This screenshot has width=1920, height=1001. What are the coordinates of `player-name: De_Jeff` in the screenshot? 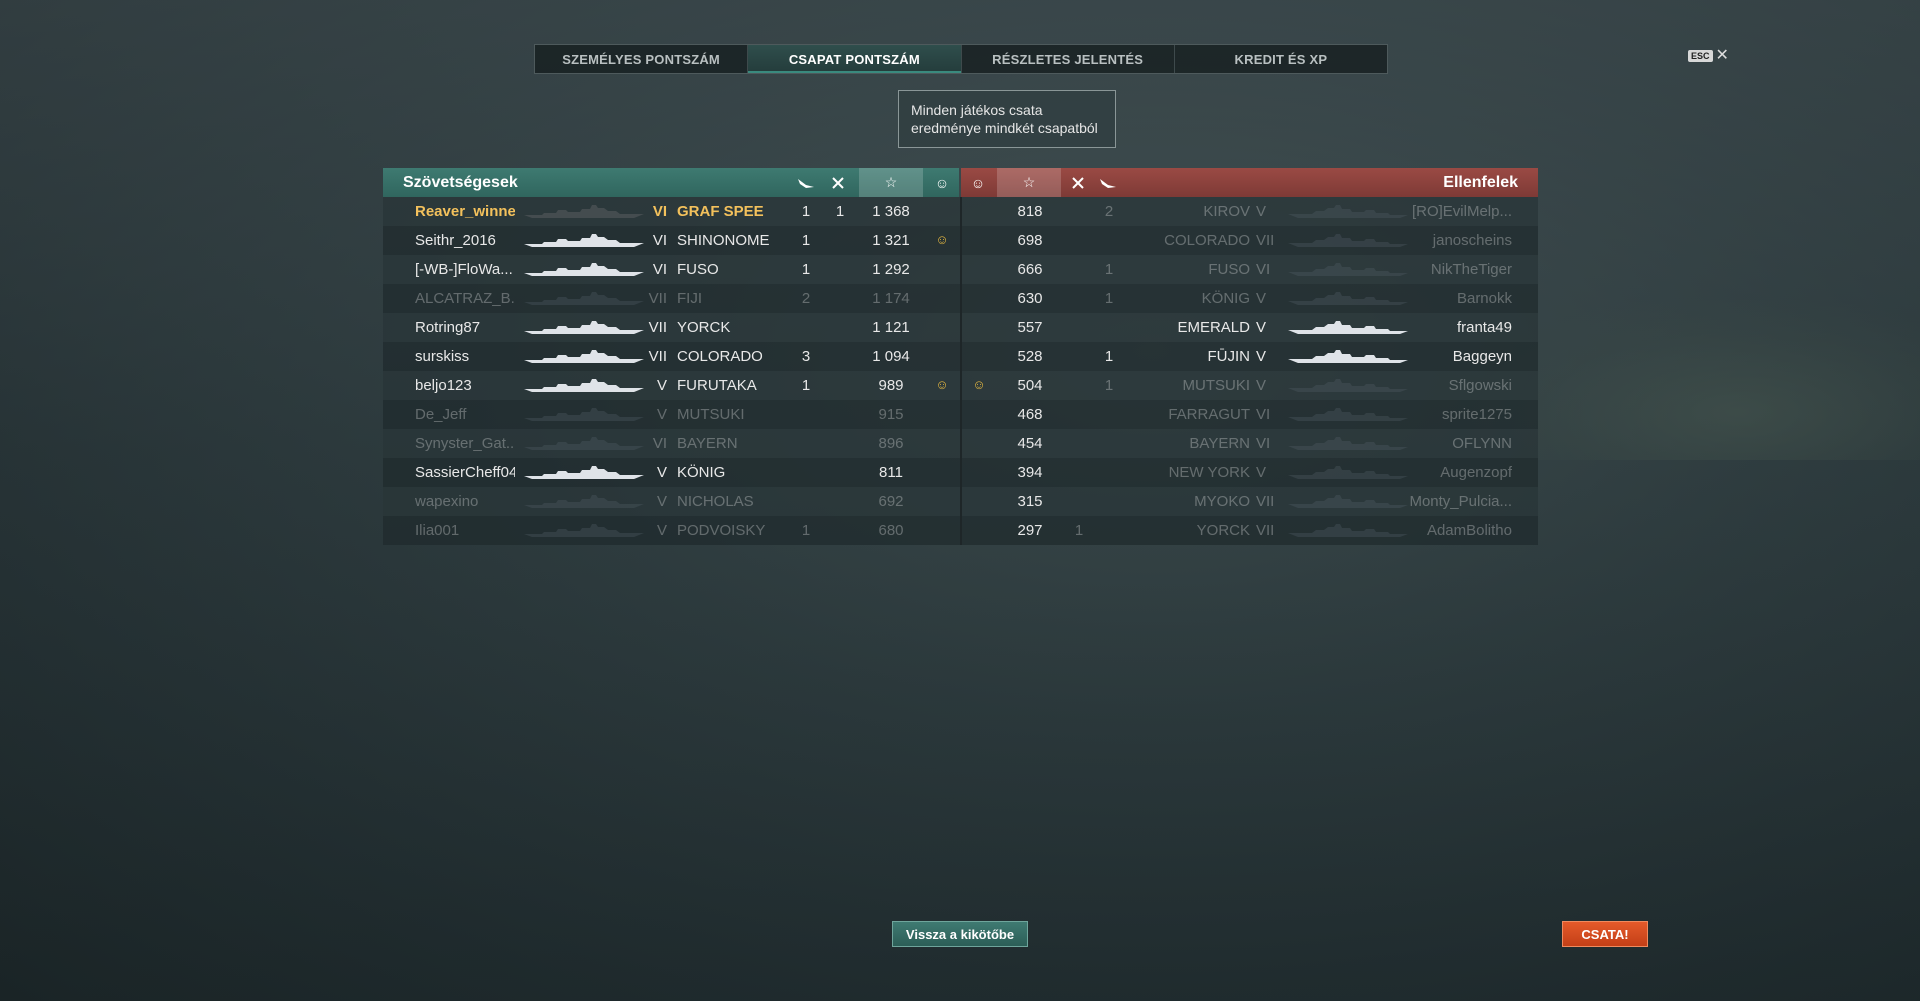 It's located at (441, 414).